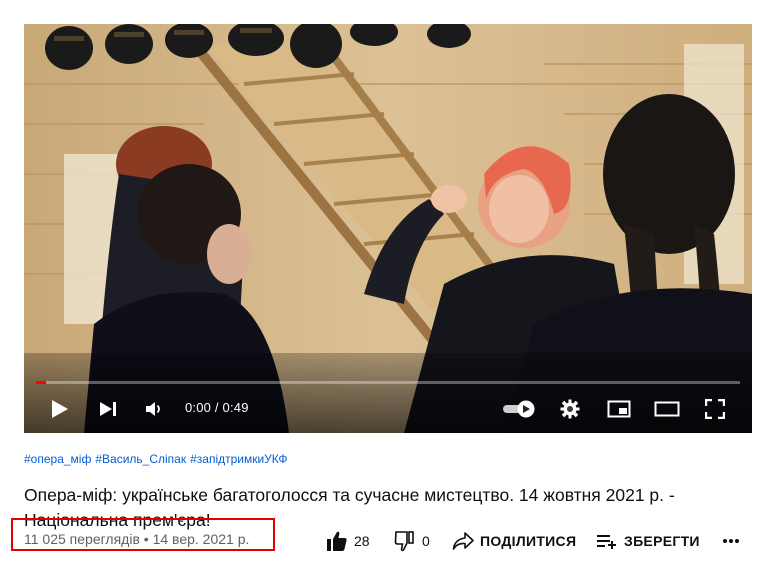  I want to click on miniplayer-button, so click(619, 409).